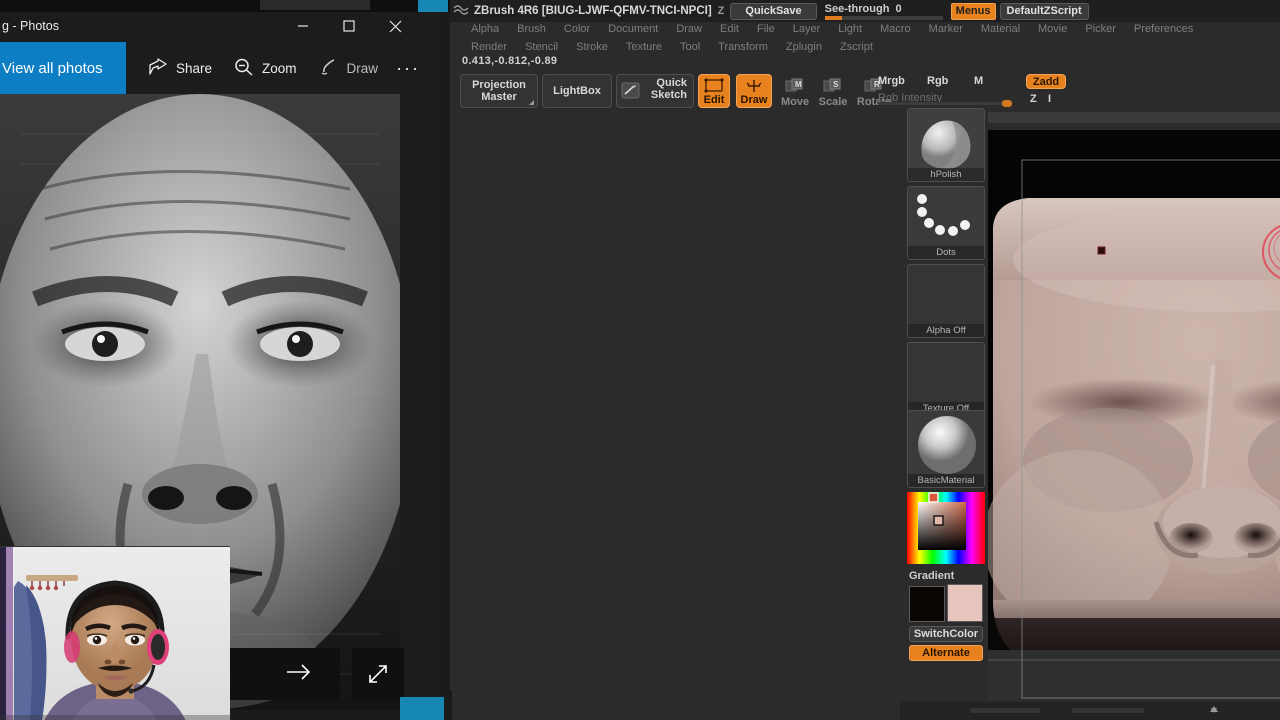 Image resolution: width=1280 pixels, height=720 pixels. Describe the element at coordinates (1044, 11) in the screenshot. I see `default-zscript-button: DefaultZScript` at that location.